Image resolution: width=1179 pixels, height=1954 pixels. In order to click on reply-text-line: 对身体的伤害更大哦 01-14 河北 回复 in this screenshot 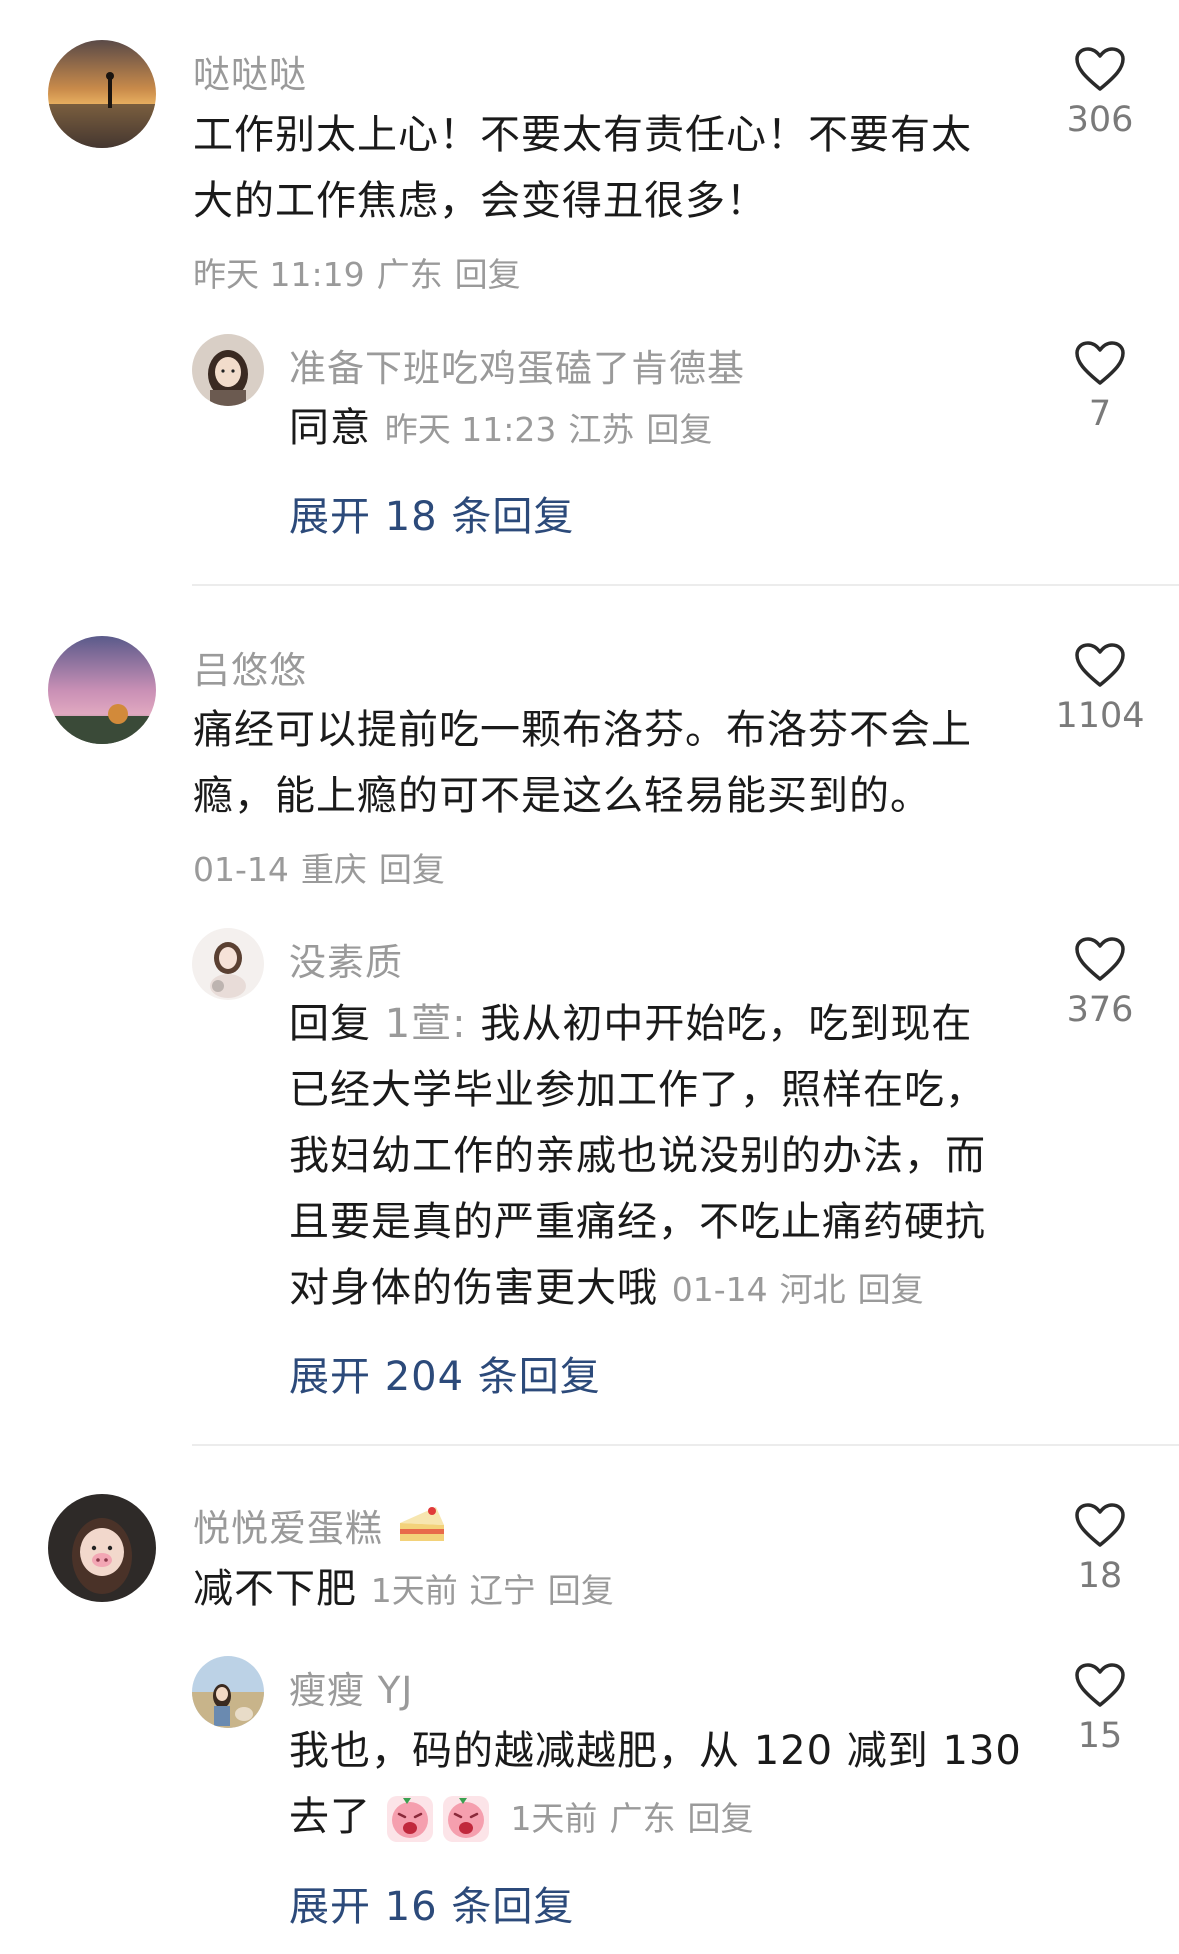, I will do `click(637, 1289)`.